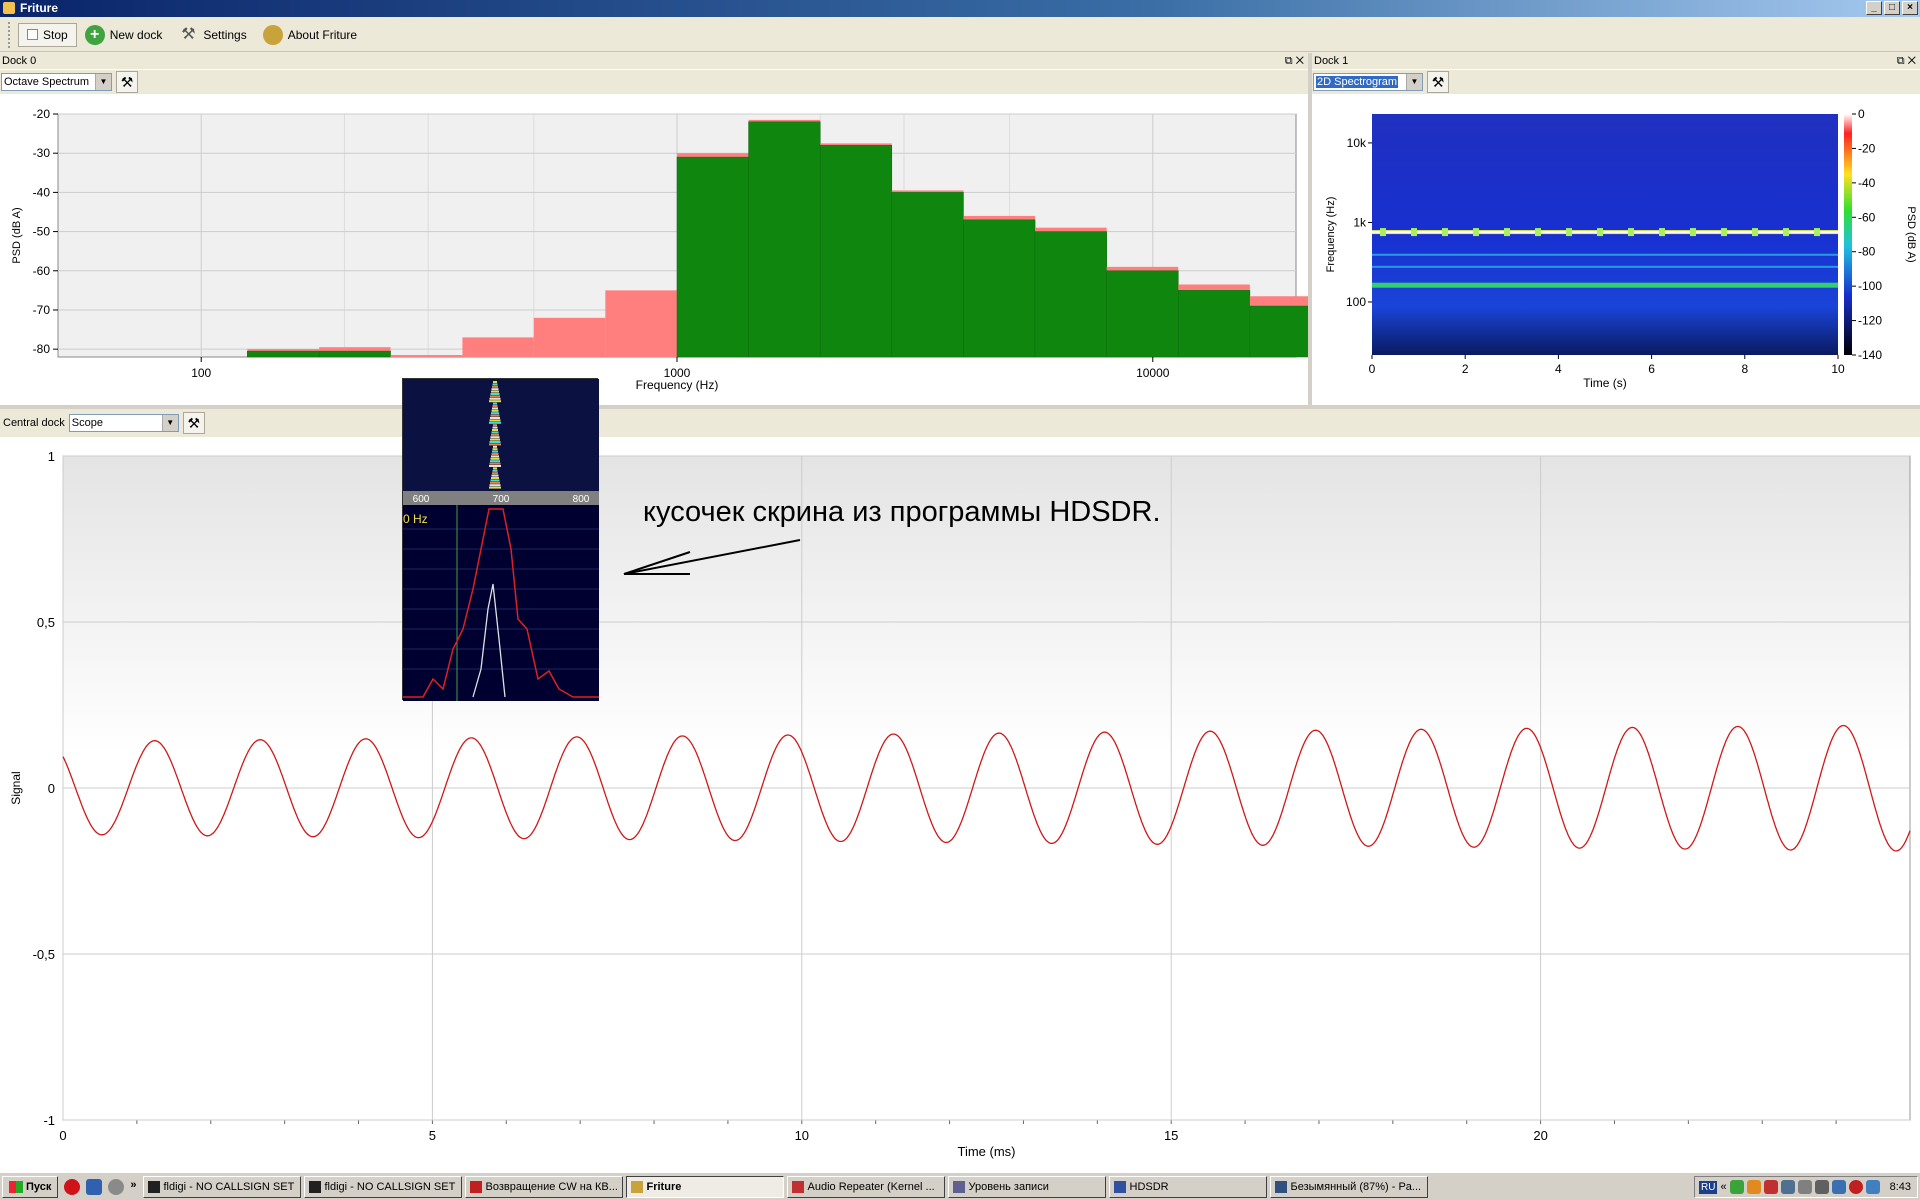 The width and height of the screenshot is (1920, 1200). What do you see at coordinates (1187, 1186) in the screenshot?
I see `taskbar-button: HDSDR` at bounding box center [1187, 1186].